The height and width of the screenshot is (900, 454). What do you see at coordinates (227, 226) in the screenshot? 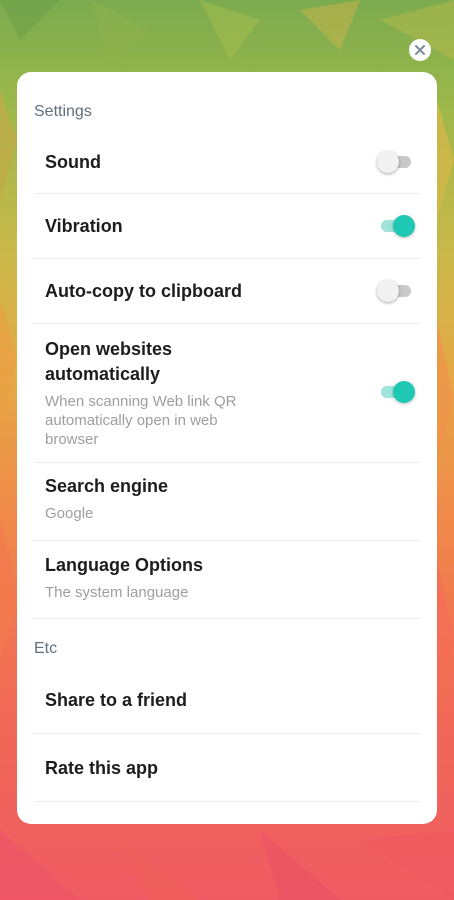
I see `vibration-setting-row: Vibration` at bounding box center [227, 226].